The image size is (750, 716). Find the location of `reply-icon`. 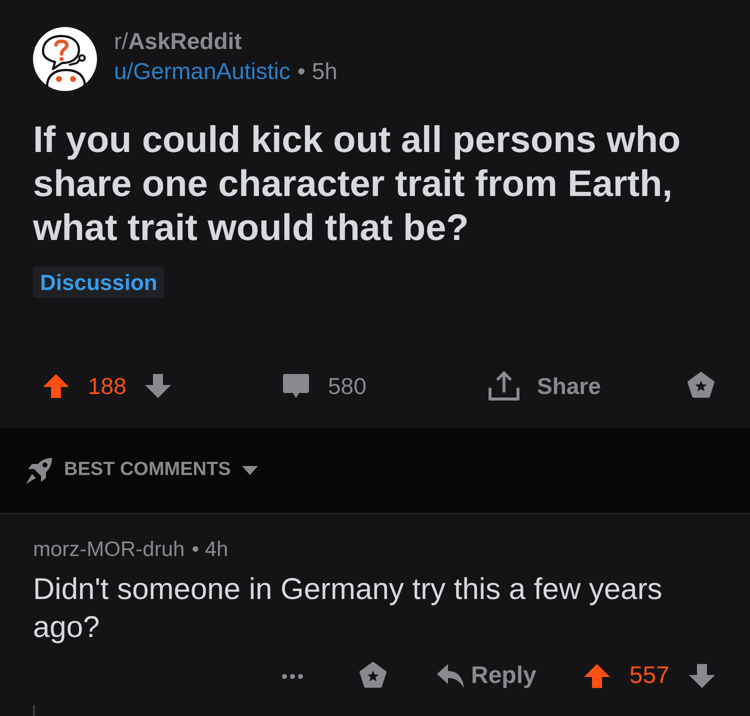

reply-icon is located at coordinates (450, 676).